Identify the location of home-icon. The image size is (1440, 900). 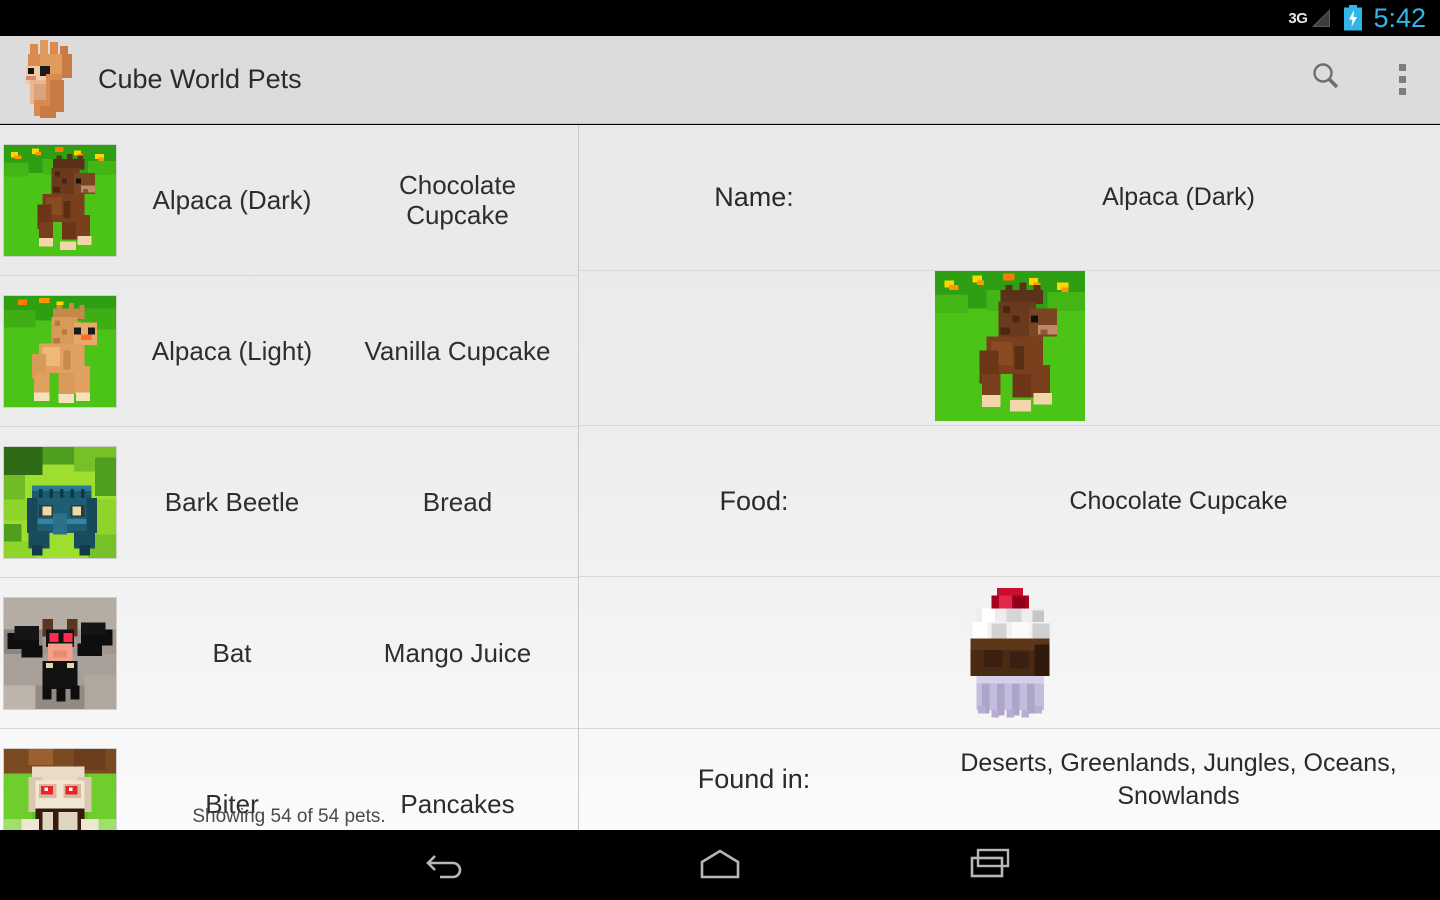
(720, 865).